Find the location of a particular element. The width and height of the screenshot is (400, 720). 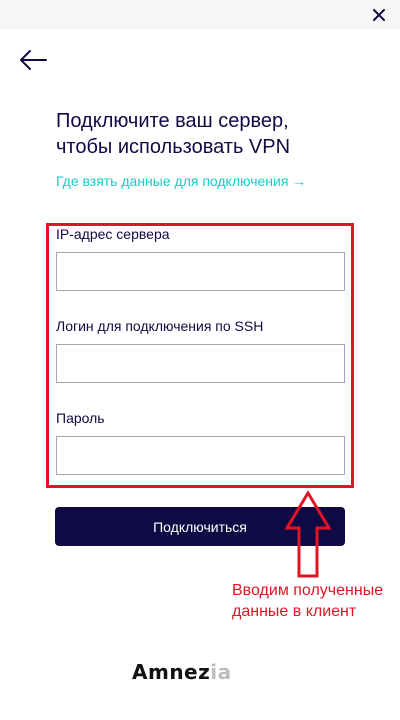

close-button is located at coordinates (379, 15).